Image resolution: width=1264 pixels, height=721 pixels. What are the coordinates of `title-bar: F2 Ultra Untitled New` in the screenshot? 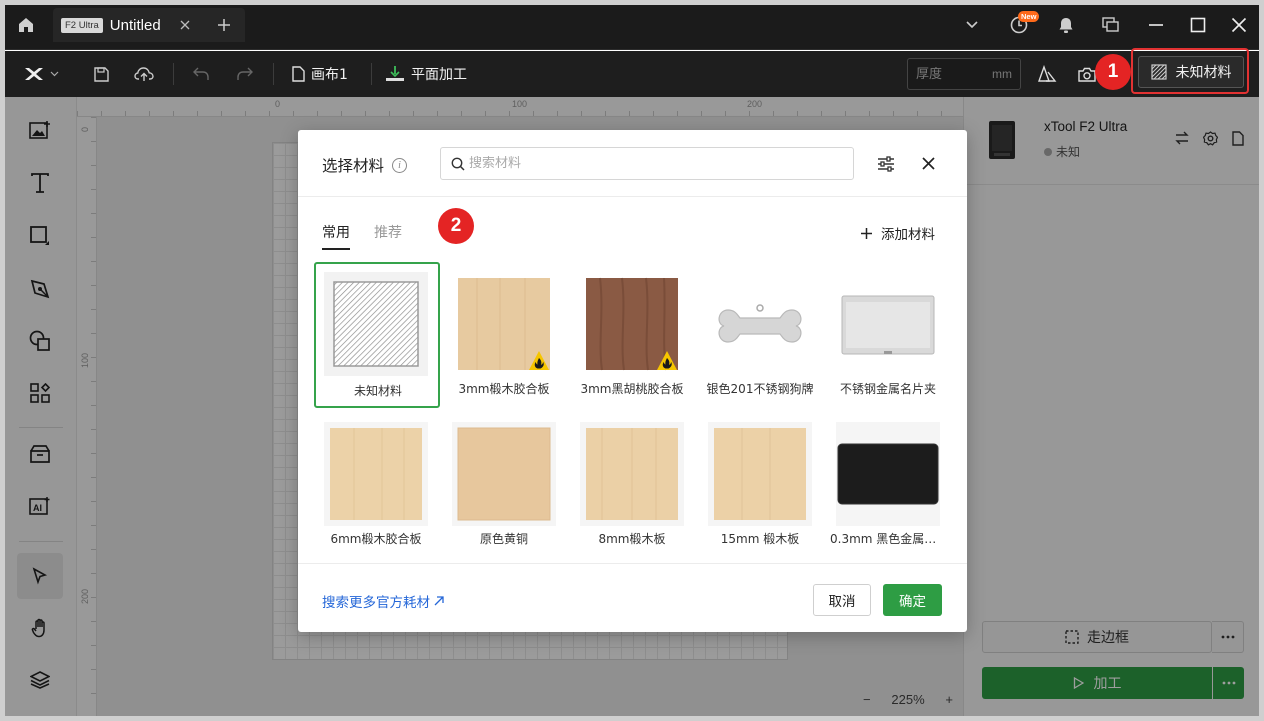 It's located at (632, 25).